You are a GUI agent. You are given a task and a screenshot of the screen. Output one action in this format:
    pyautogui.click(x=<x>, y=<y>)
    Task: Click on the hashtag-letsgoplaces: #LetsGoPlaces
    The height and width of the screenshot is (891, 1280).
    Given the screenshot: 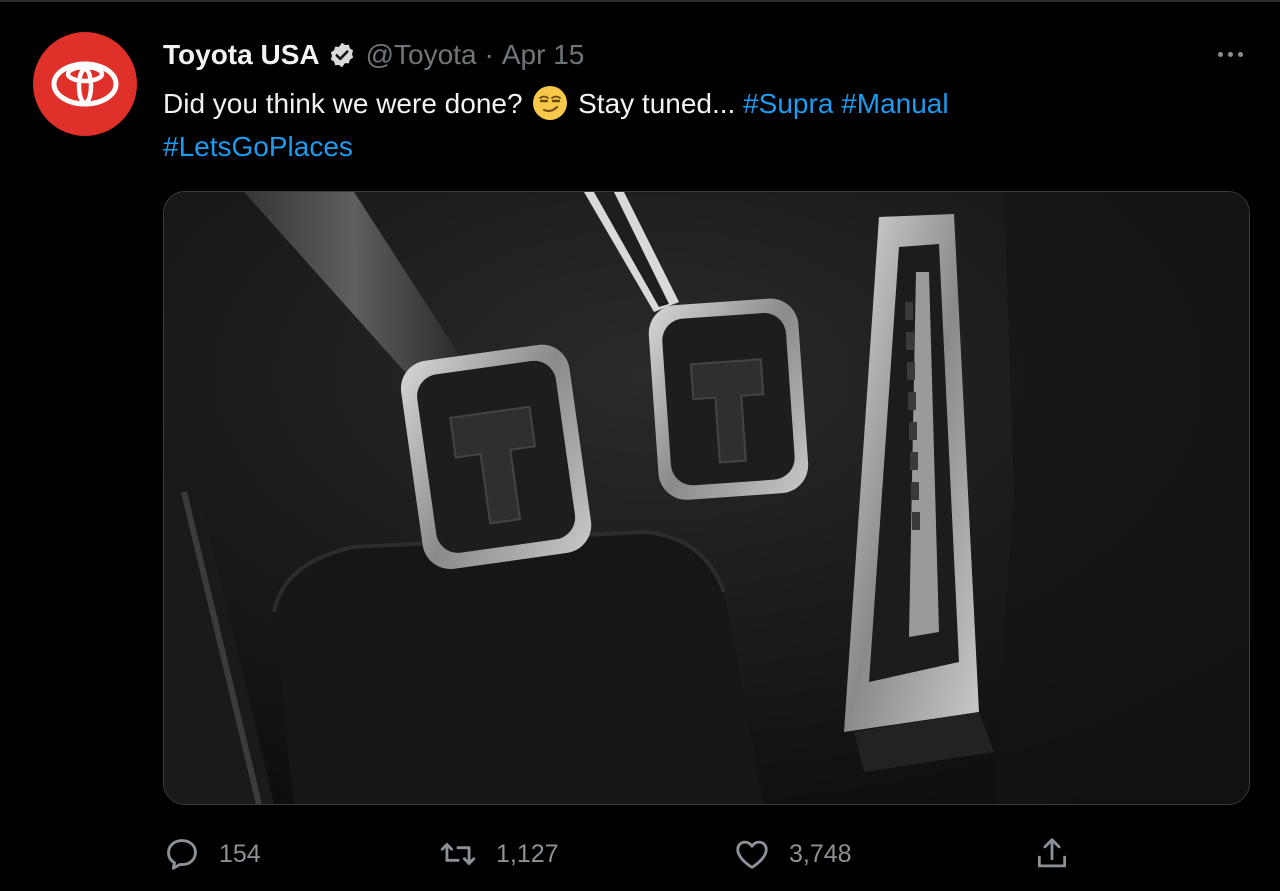 What is the action you would take?
    pyautogui.click(x=258, y=146)
    